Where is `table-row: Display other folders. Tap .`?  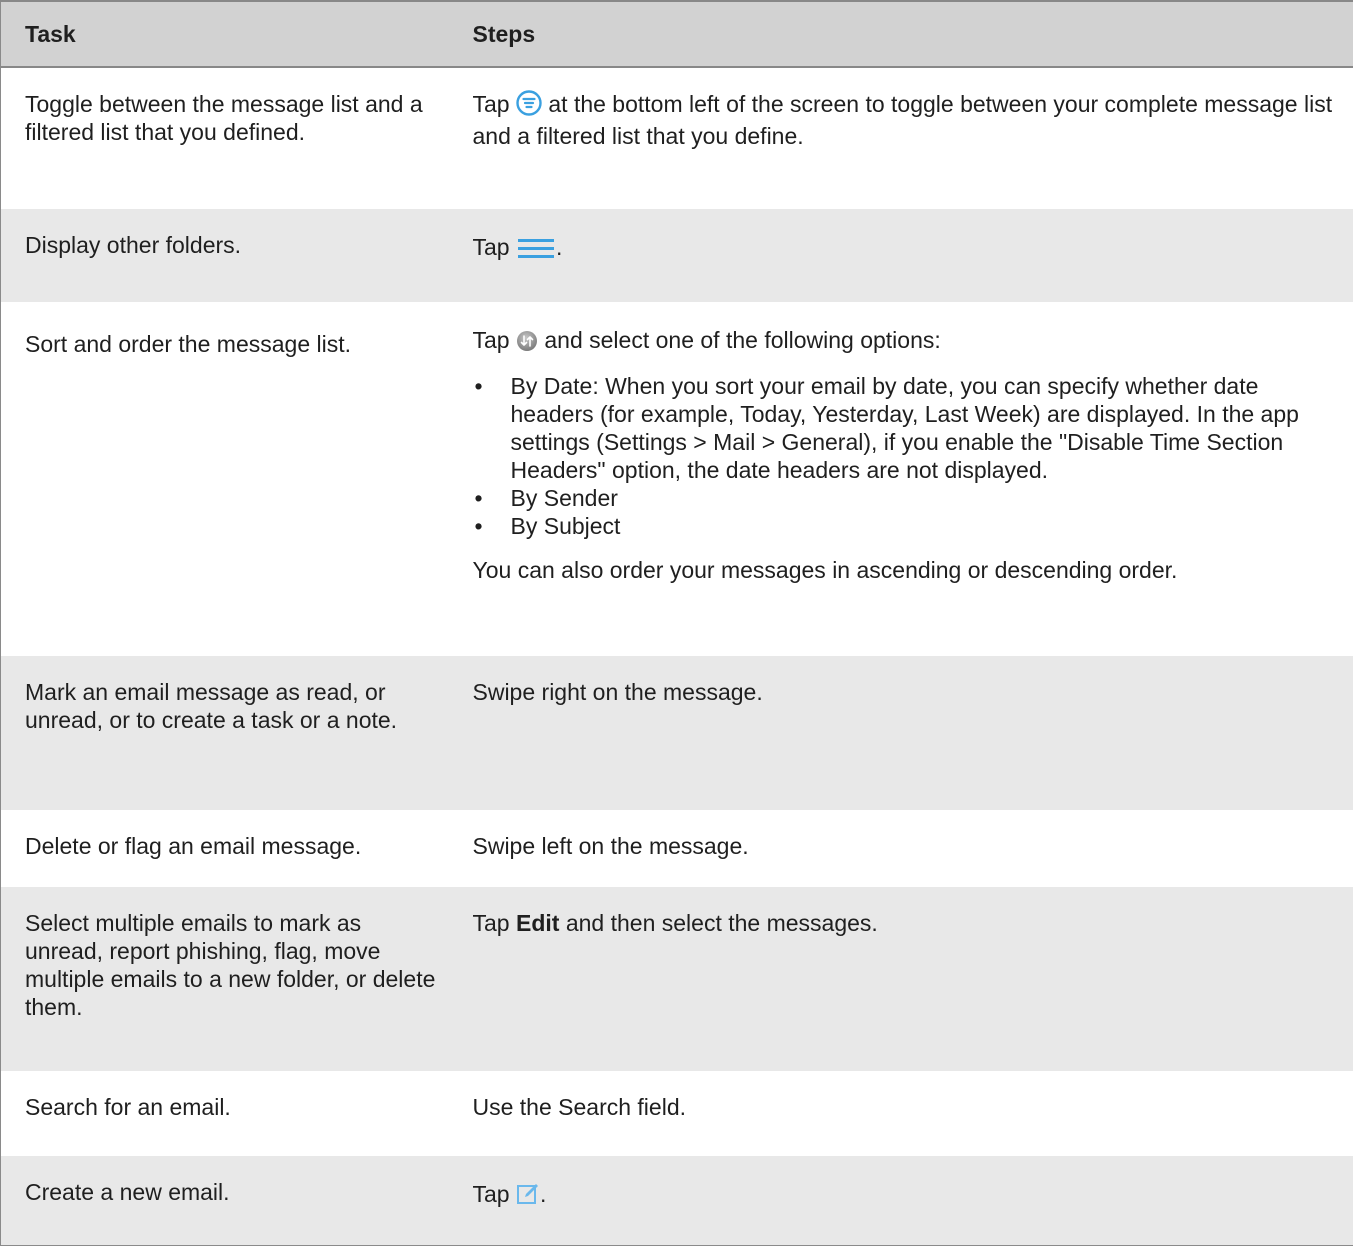
table-row: Display other folders. Tap . is located at coordinates (677, 255).